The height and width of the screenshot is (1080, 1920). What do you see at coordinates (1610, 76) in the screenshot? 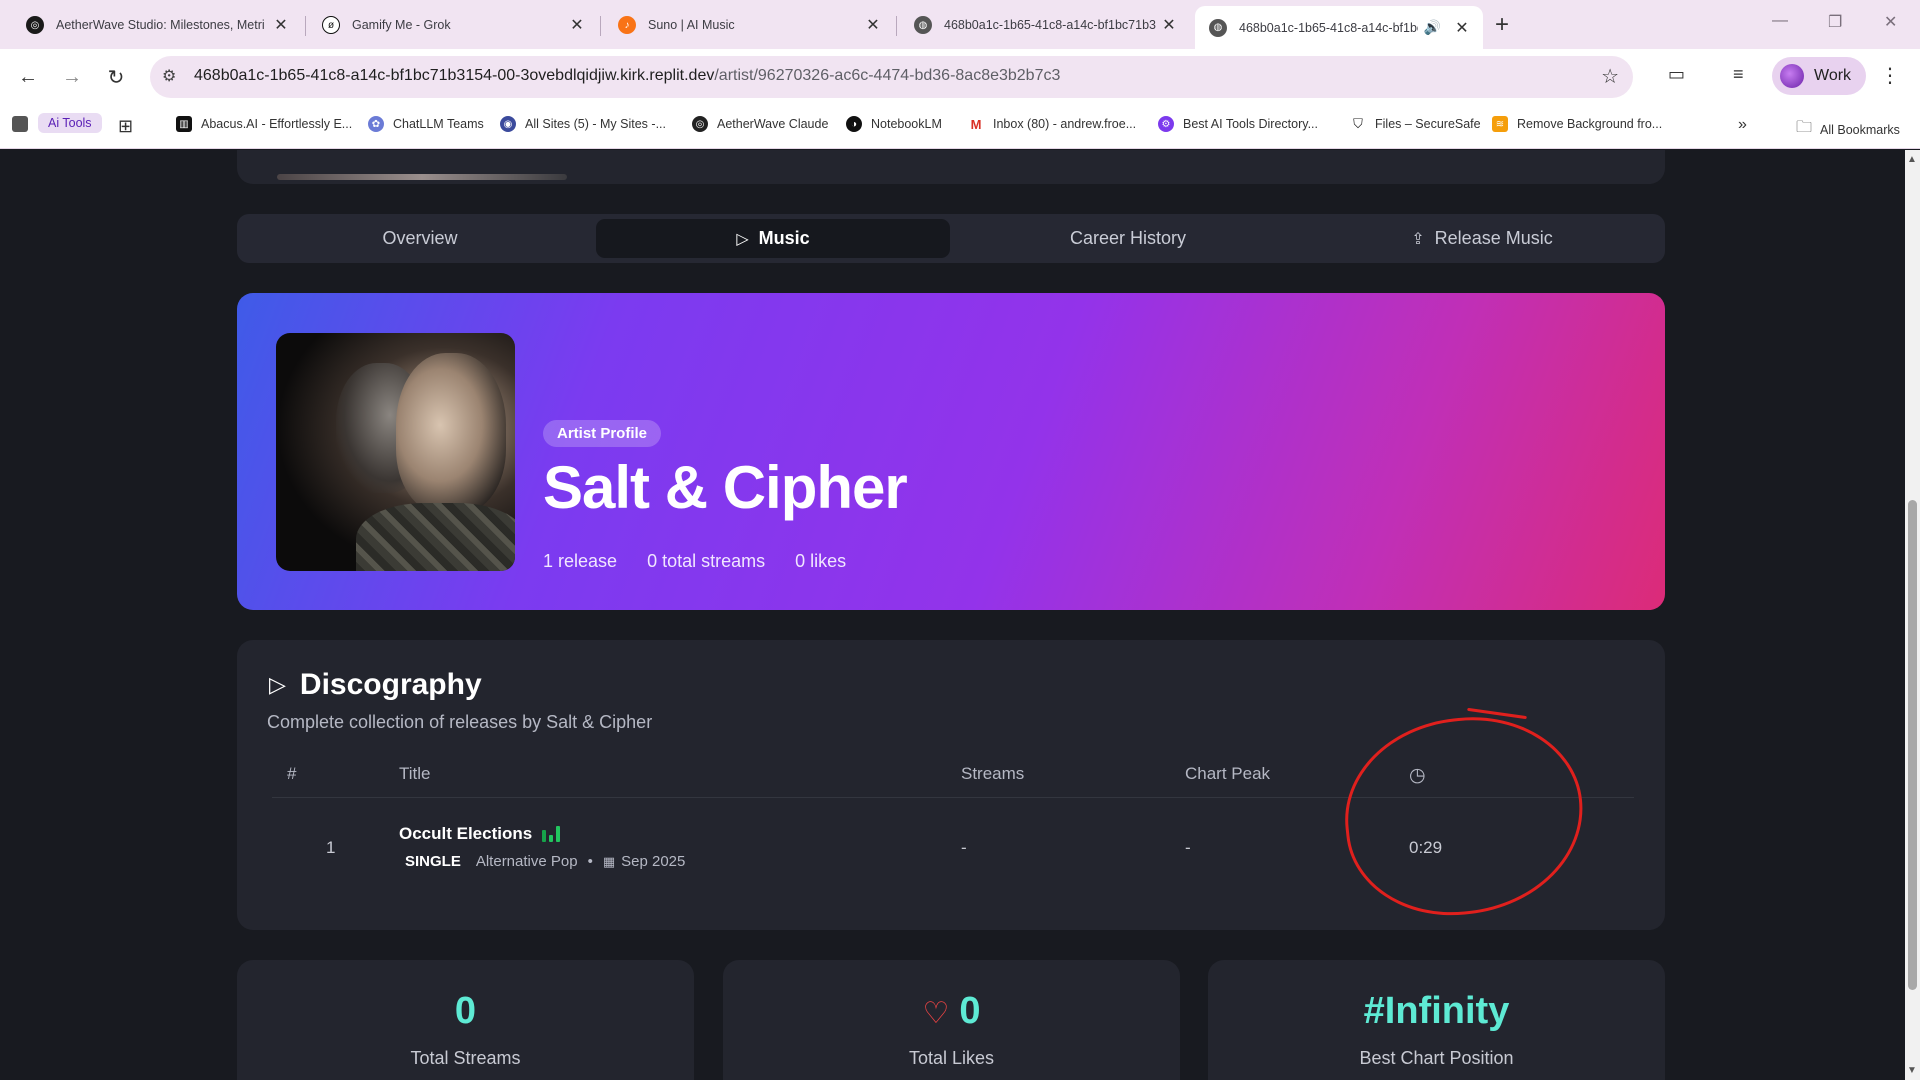
I see `bookmark-star-icon: ☆` at bounding box center [1610, 76].